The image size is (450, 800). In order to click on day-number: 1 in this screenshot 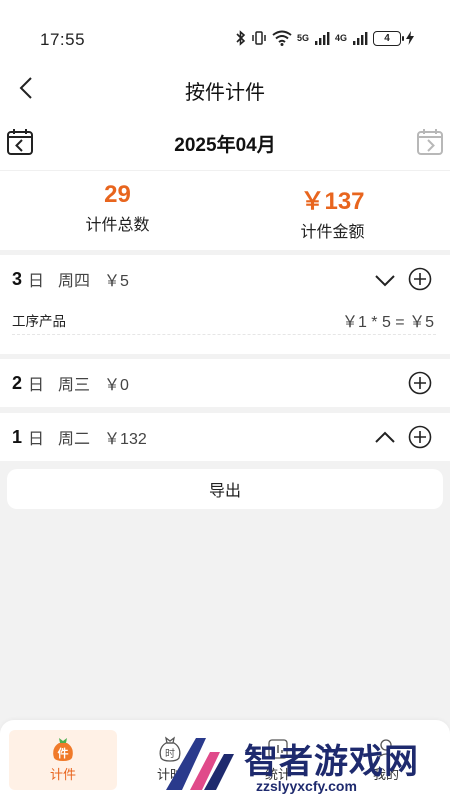, I will do `click(17, 436)`.